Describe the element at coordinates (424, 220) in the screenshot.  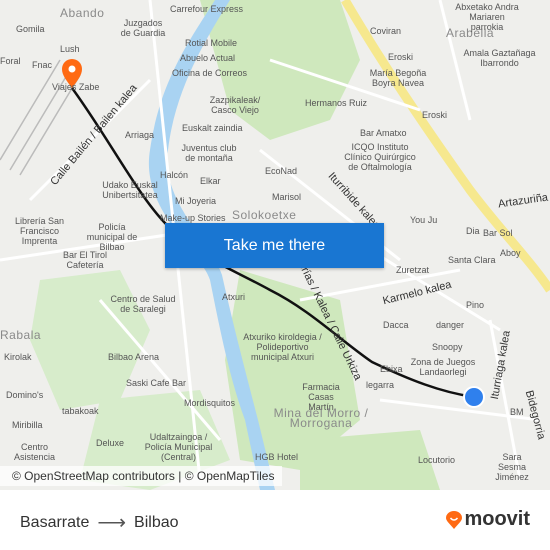
I see `map-label: You Ju` at that location.